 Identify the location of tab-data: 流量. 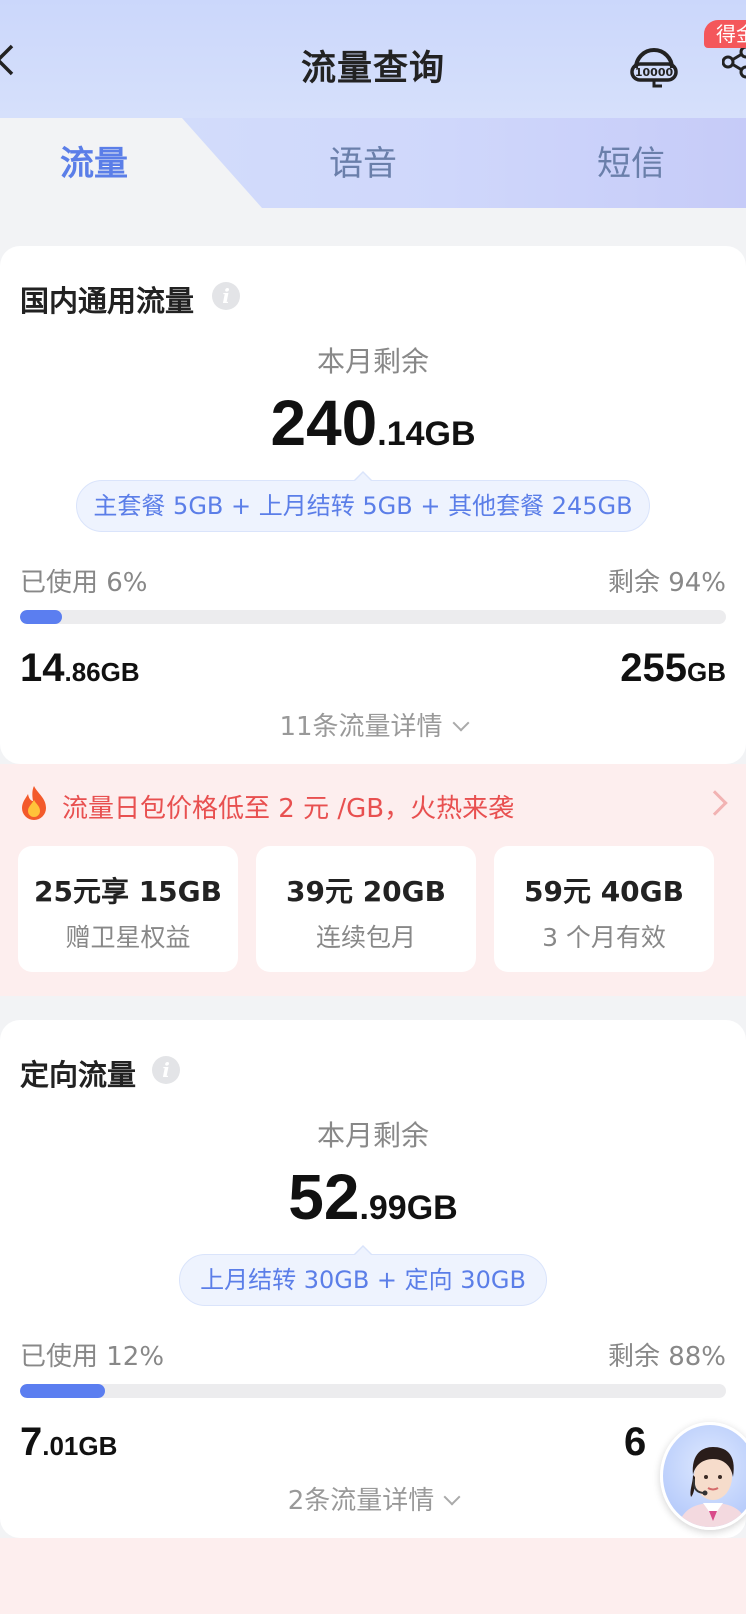
(94, 160).